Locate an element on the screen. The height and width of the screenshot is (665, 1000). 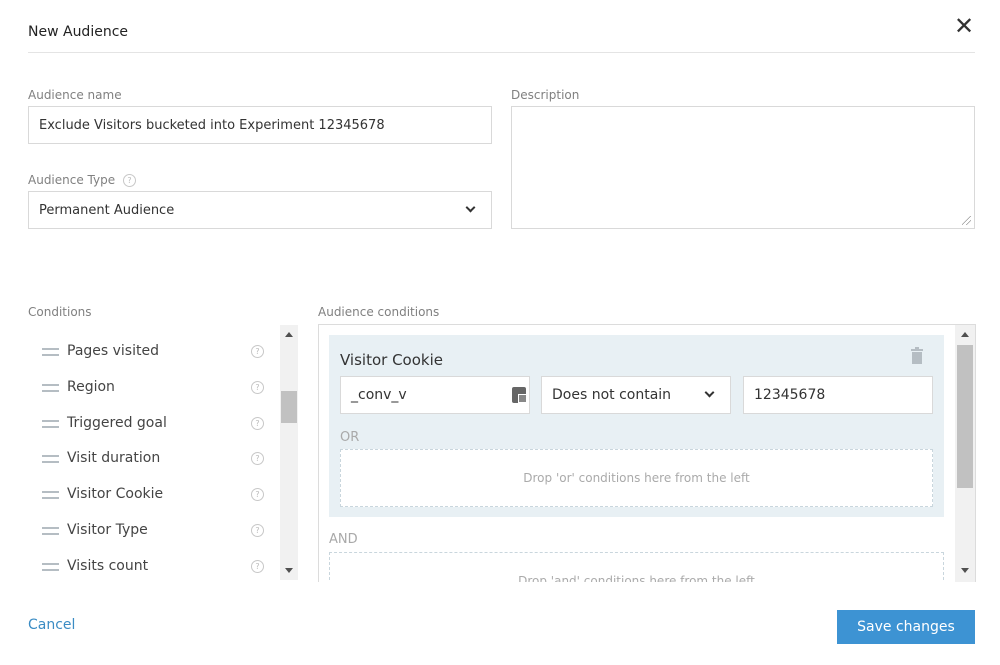
condition-label: Region is located at coordinates (91, 387).